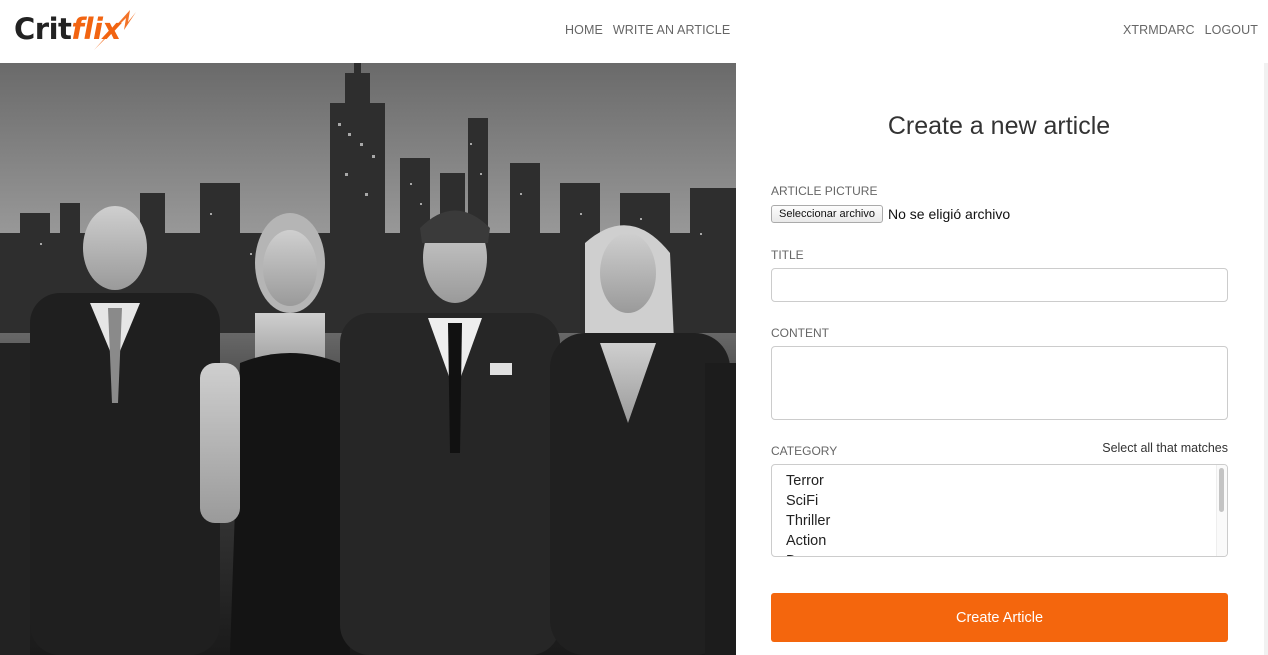 This screenshot has width=1268, height=655. Describe the element at coordinates (827, 214) in the screenshot. I see `choose-file-button: Seleccionar archivo` at that location.